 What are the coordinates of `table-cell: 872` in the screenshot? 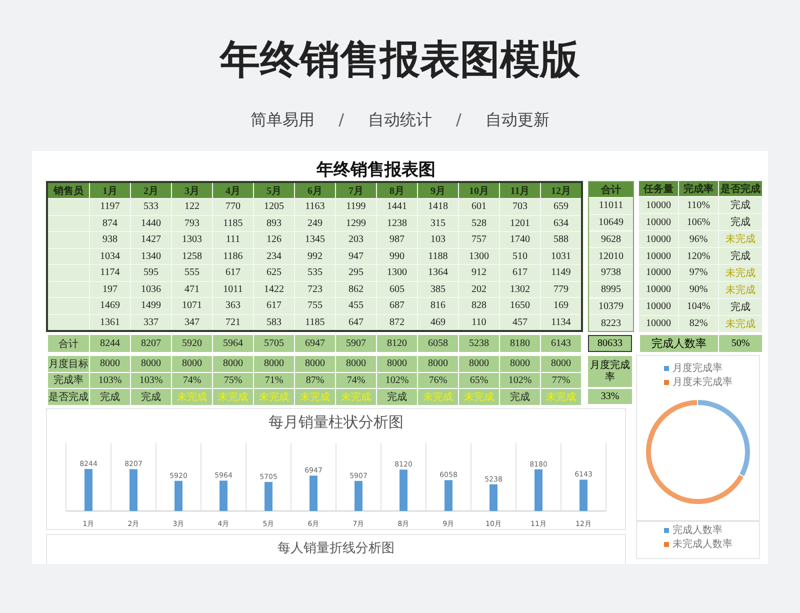 It's located at (397, 322).